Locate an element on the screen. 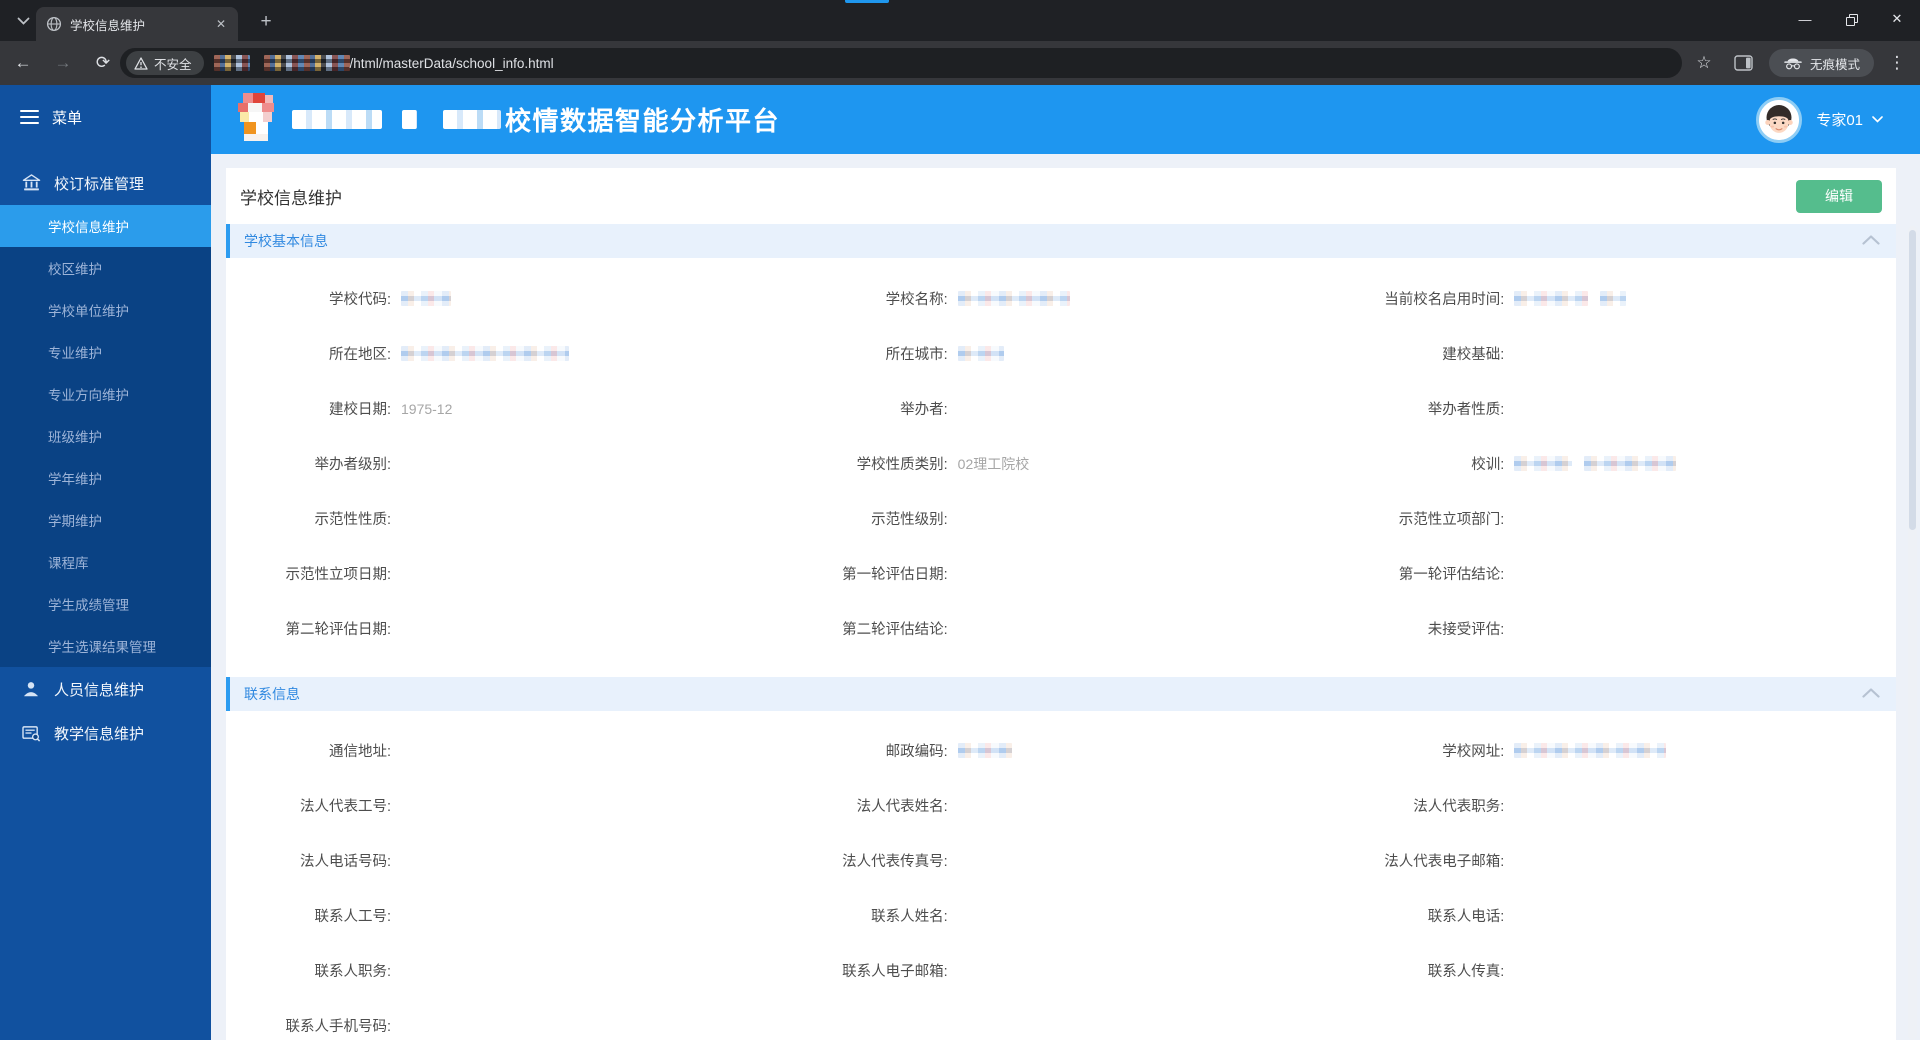 The width and height of the screenshot is (1920, 1040). form-row: 通信地址: 邮政编码: 学校网址: is located at coordinates (1061, 750).